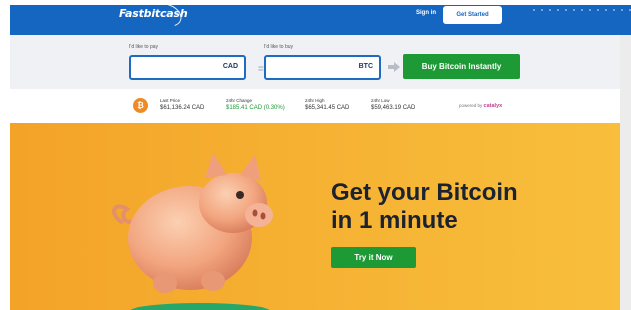 This screenshot has width=631, height=310. I want to click on stat-value: $59,463.19 CAD, so click(393, 108).